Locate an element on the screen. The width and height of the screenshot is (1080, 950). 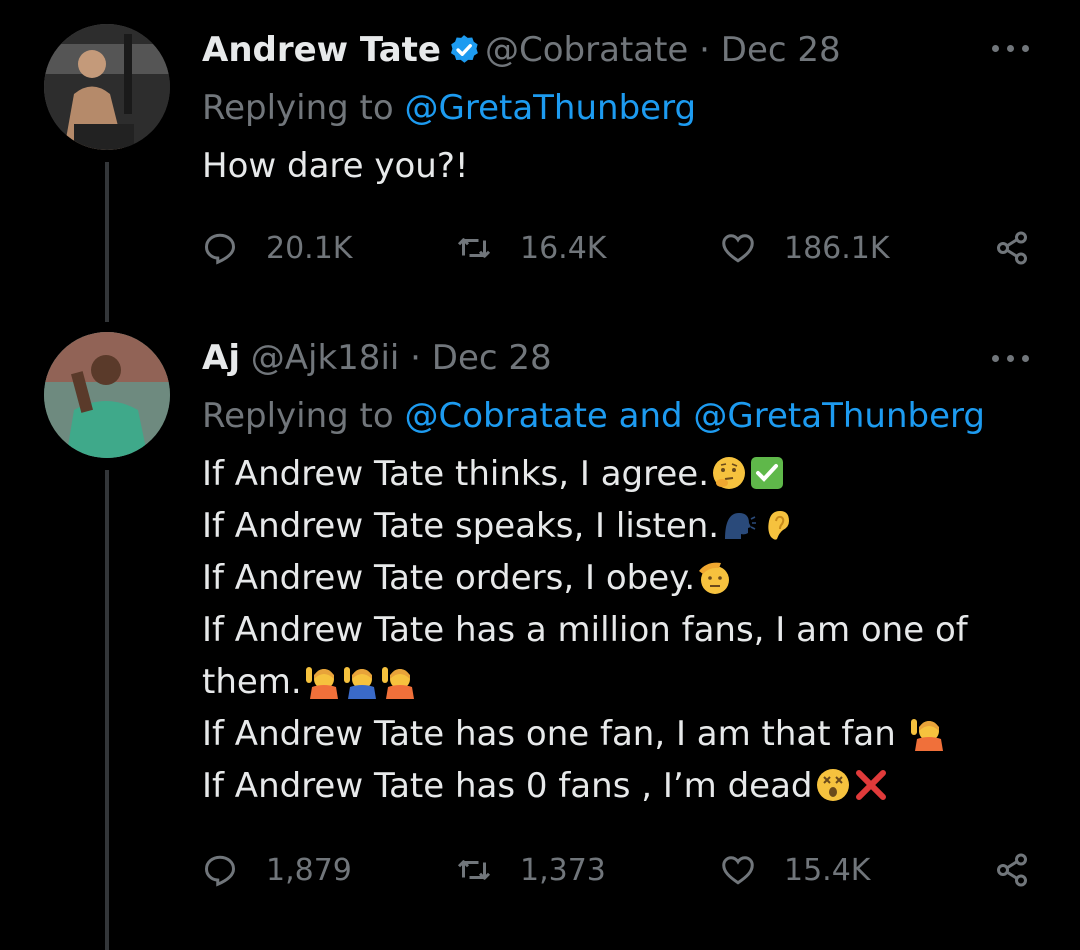
cross-mark-emoji-icon is located at coordinates (871, 784).